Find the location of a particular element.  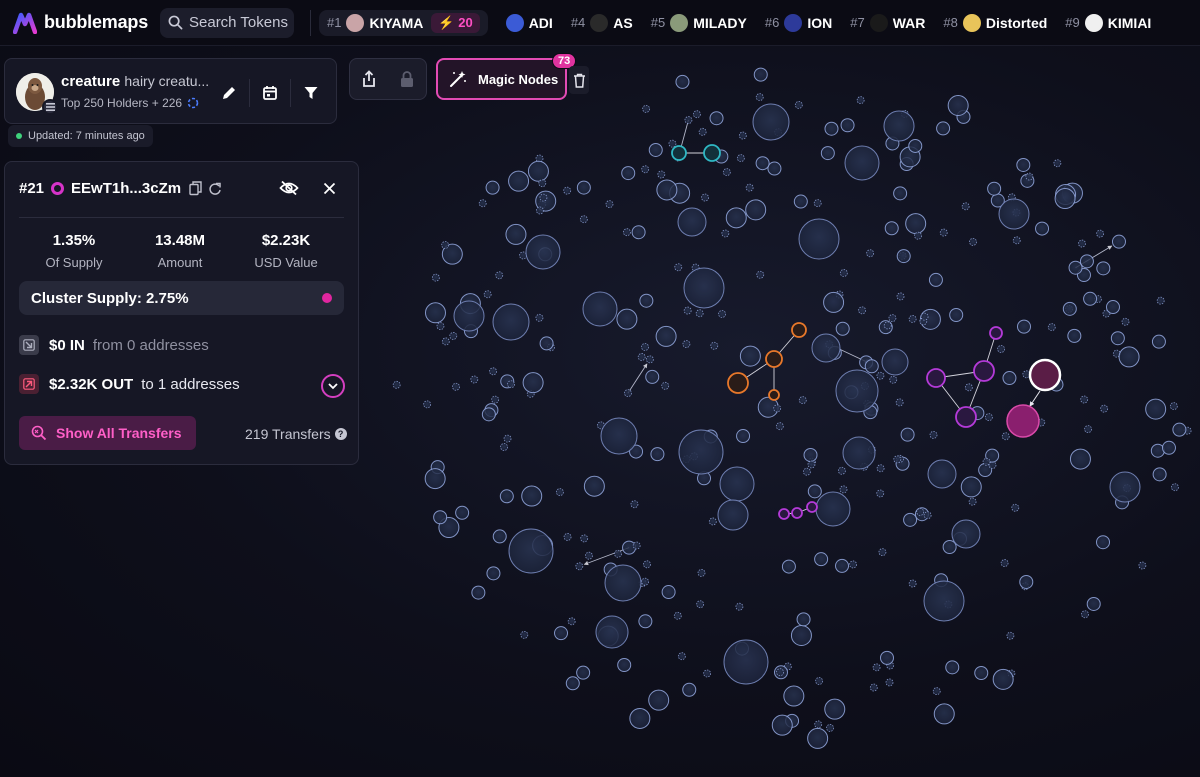

ticker-item: #5 MILADY is located at coordinates (699, 22).